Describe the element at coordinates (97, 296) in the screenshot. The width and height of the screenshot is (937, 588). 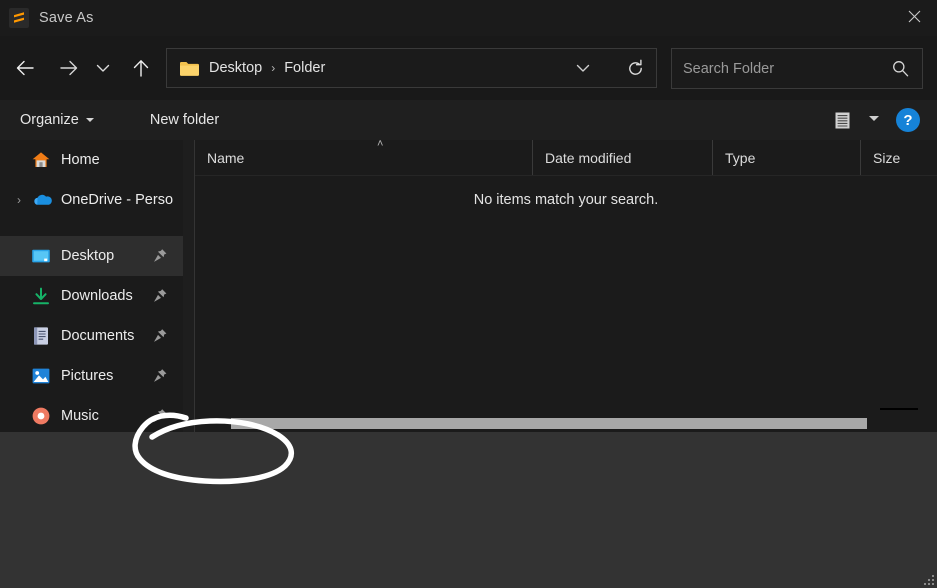
I see `sidebar-item-label: Downloads` at that location.